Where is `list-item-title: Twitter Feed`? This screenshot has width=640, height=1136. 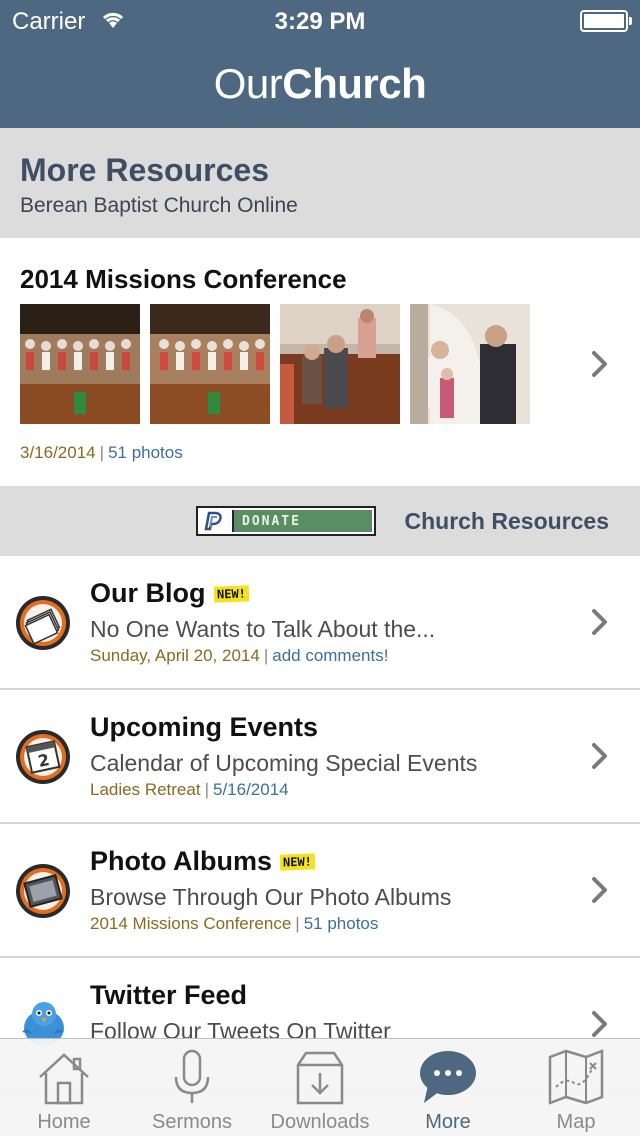
list-item-title: Twitter Feed is located at coordinates (168, 995).